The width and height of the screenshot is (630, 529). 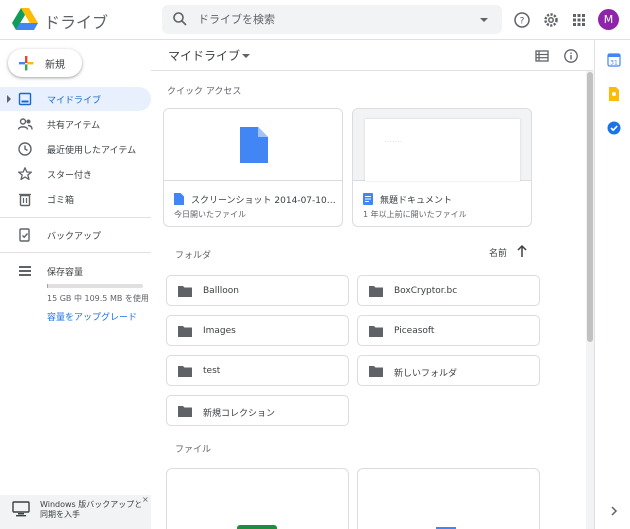 What do you see at coordinates (608, 19) in the screenshot?
I see `avatar: M` at bounding box center [608, 19].